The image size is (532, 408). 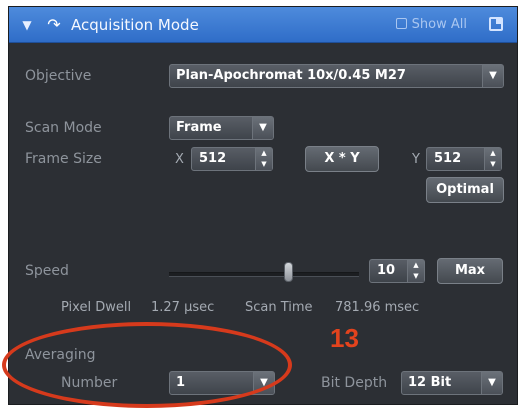 What do you see at coordinates (63, 159) in the screenshot?
I see `frame-size-label: Frame Size` at bounding box center [63, 159].